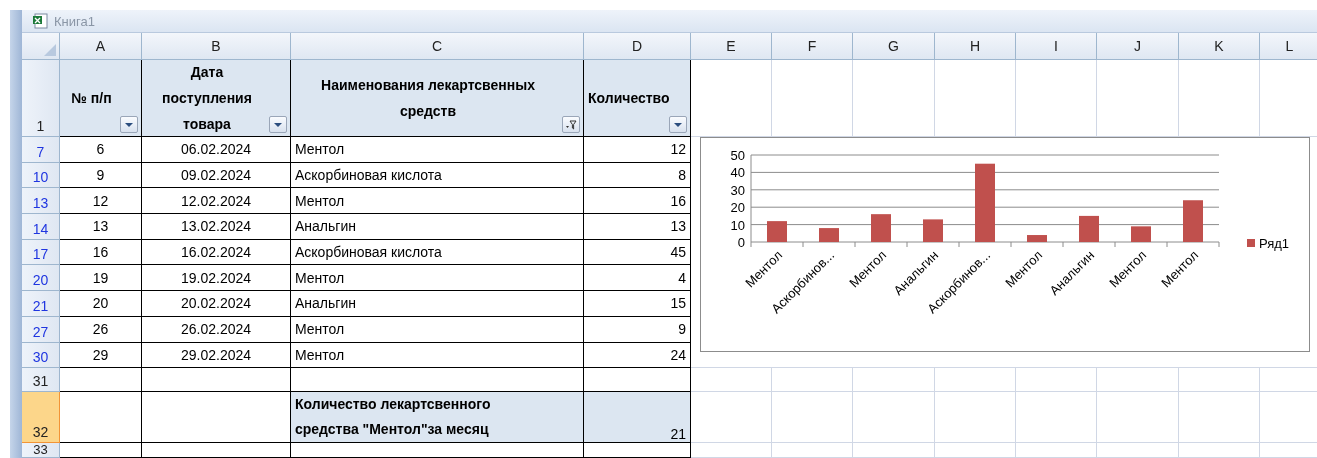  What do you see at coordinates (207, 98) in the screenshot?
I see `column-title: Дата поступления товара` at bounding box center [207, 98].